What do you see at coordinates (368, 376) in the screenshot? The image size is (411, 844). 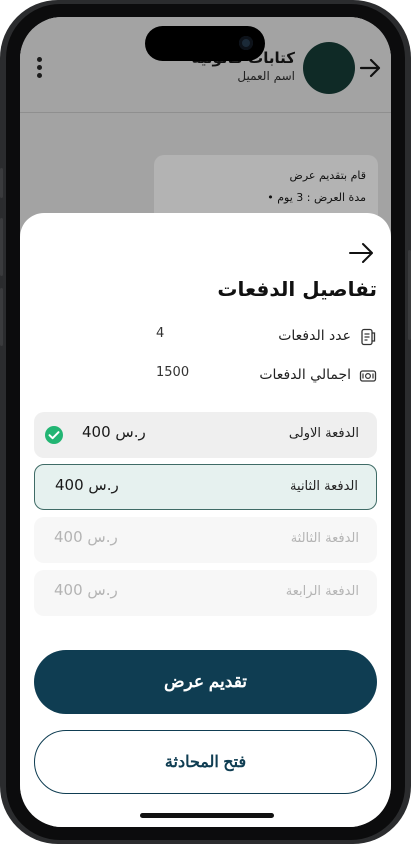 I see `cash-icon` at bounding box center [368, 376].